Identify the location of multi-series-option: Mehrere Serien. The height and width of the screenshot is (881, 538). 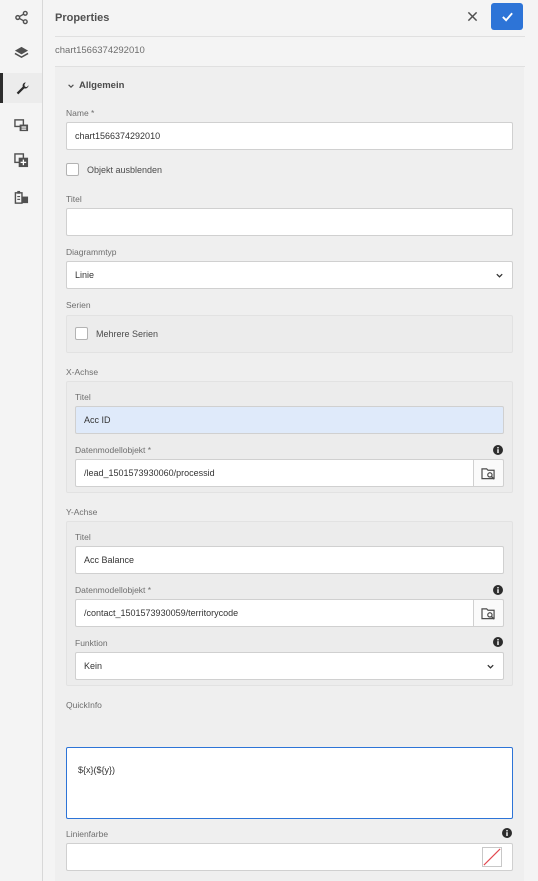
(116, 333).